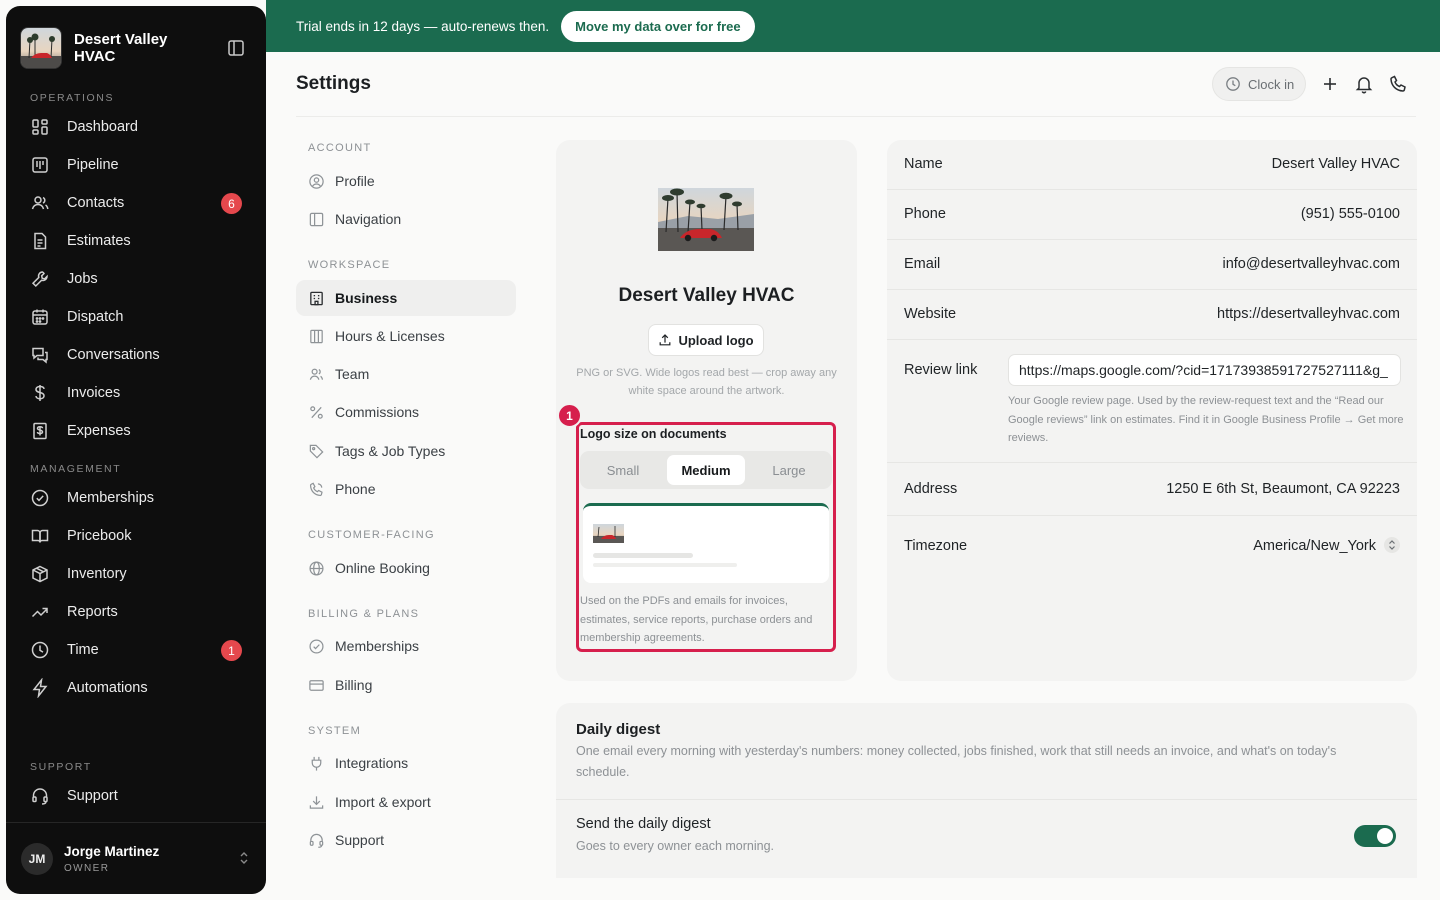  What do you see at coordinates (40, 317) in the screenshot?
I see `calendar-icon` at bounding box center [40, 317].